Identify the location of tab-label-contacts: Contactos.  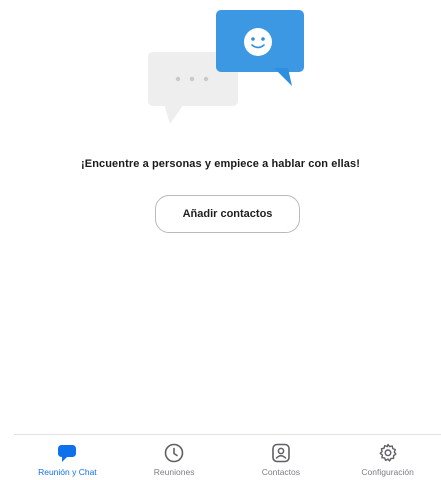
(281, 472).